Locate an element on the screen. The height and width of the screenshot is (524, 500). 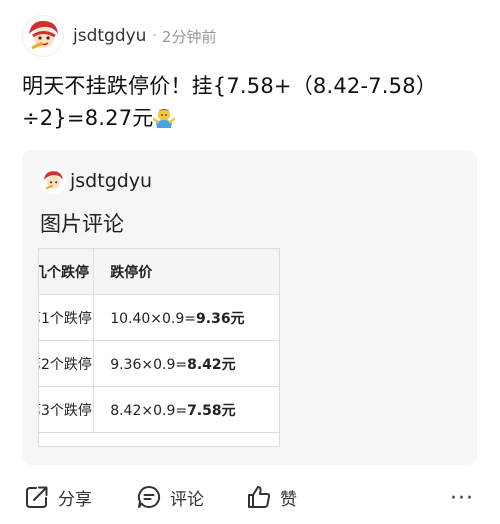
header-cell: 跌停价 is located at coordinates (186, 272).